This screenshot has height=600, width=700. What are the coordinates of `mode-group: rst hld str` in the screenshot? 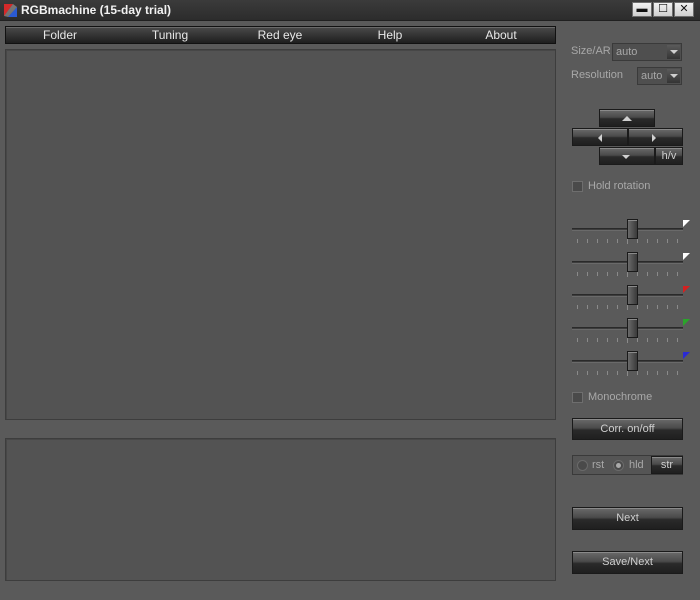 It's located at (627, 465).